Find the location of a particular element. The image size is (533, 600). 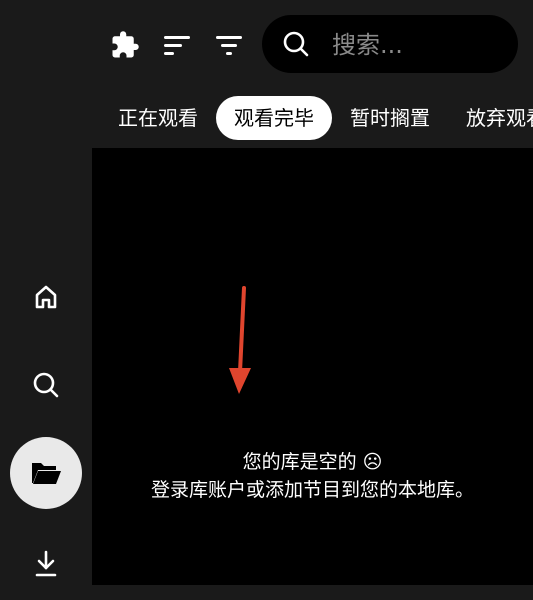

tab-dropped: 放弃观看 is located at coordinates (490, 118).